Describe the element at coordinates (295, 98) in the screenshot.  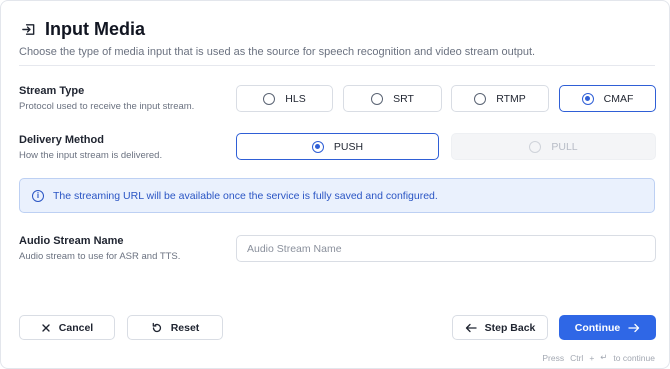
I see `option-label: HLS` at that location.